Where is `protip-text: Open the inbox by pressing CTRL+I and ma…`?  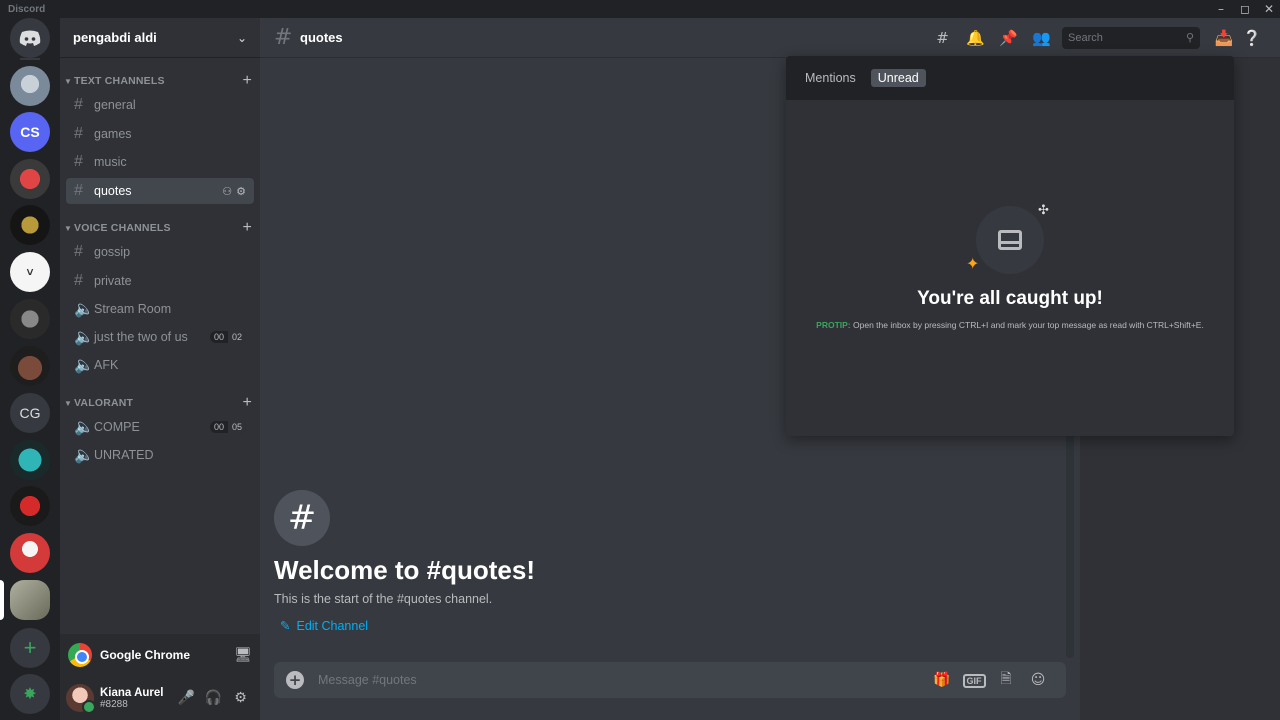 protip-text: Open the inbox by pressing CTRL+I and ma… is located at coordinates (1028, 325).